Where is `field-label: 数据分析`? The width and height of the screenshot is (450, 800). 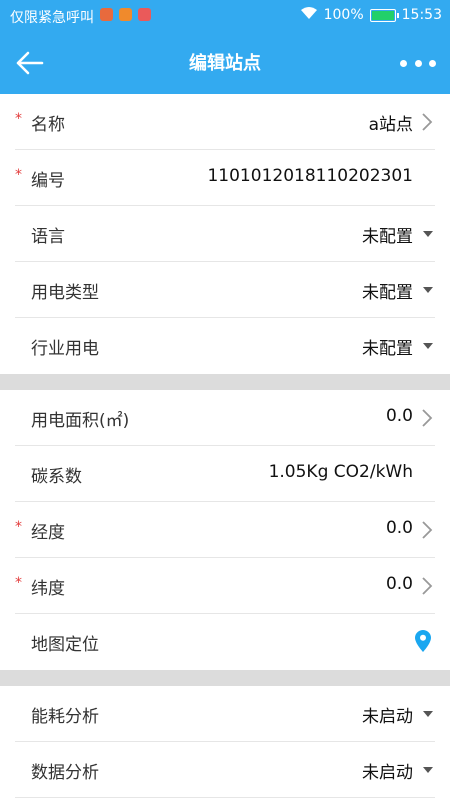 field-label: 数据分析 is located at coordinates (65, 773).